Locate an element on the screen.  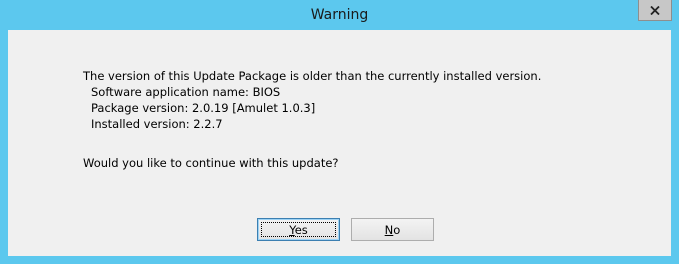
close-button is located at coordinates (655, 10).